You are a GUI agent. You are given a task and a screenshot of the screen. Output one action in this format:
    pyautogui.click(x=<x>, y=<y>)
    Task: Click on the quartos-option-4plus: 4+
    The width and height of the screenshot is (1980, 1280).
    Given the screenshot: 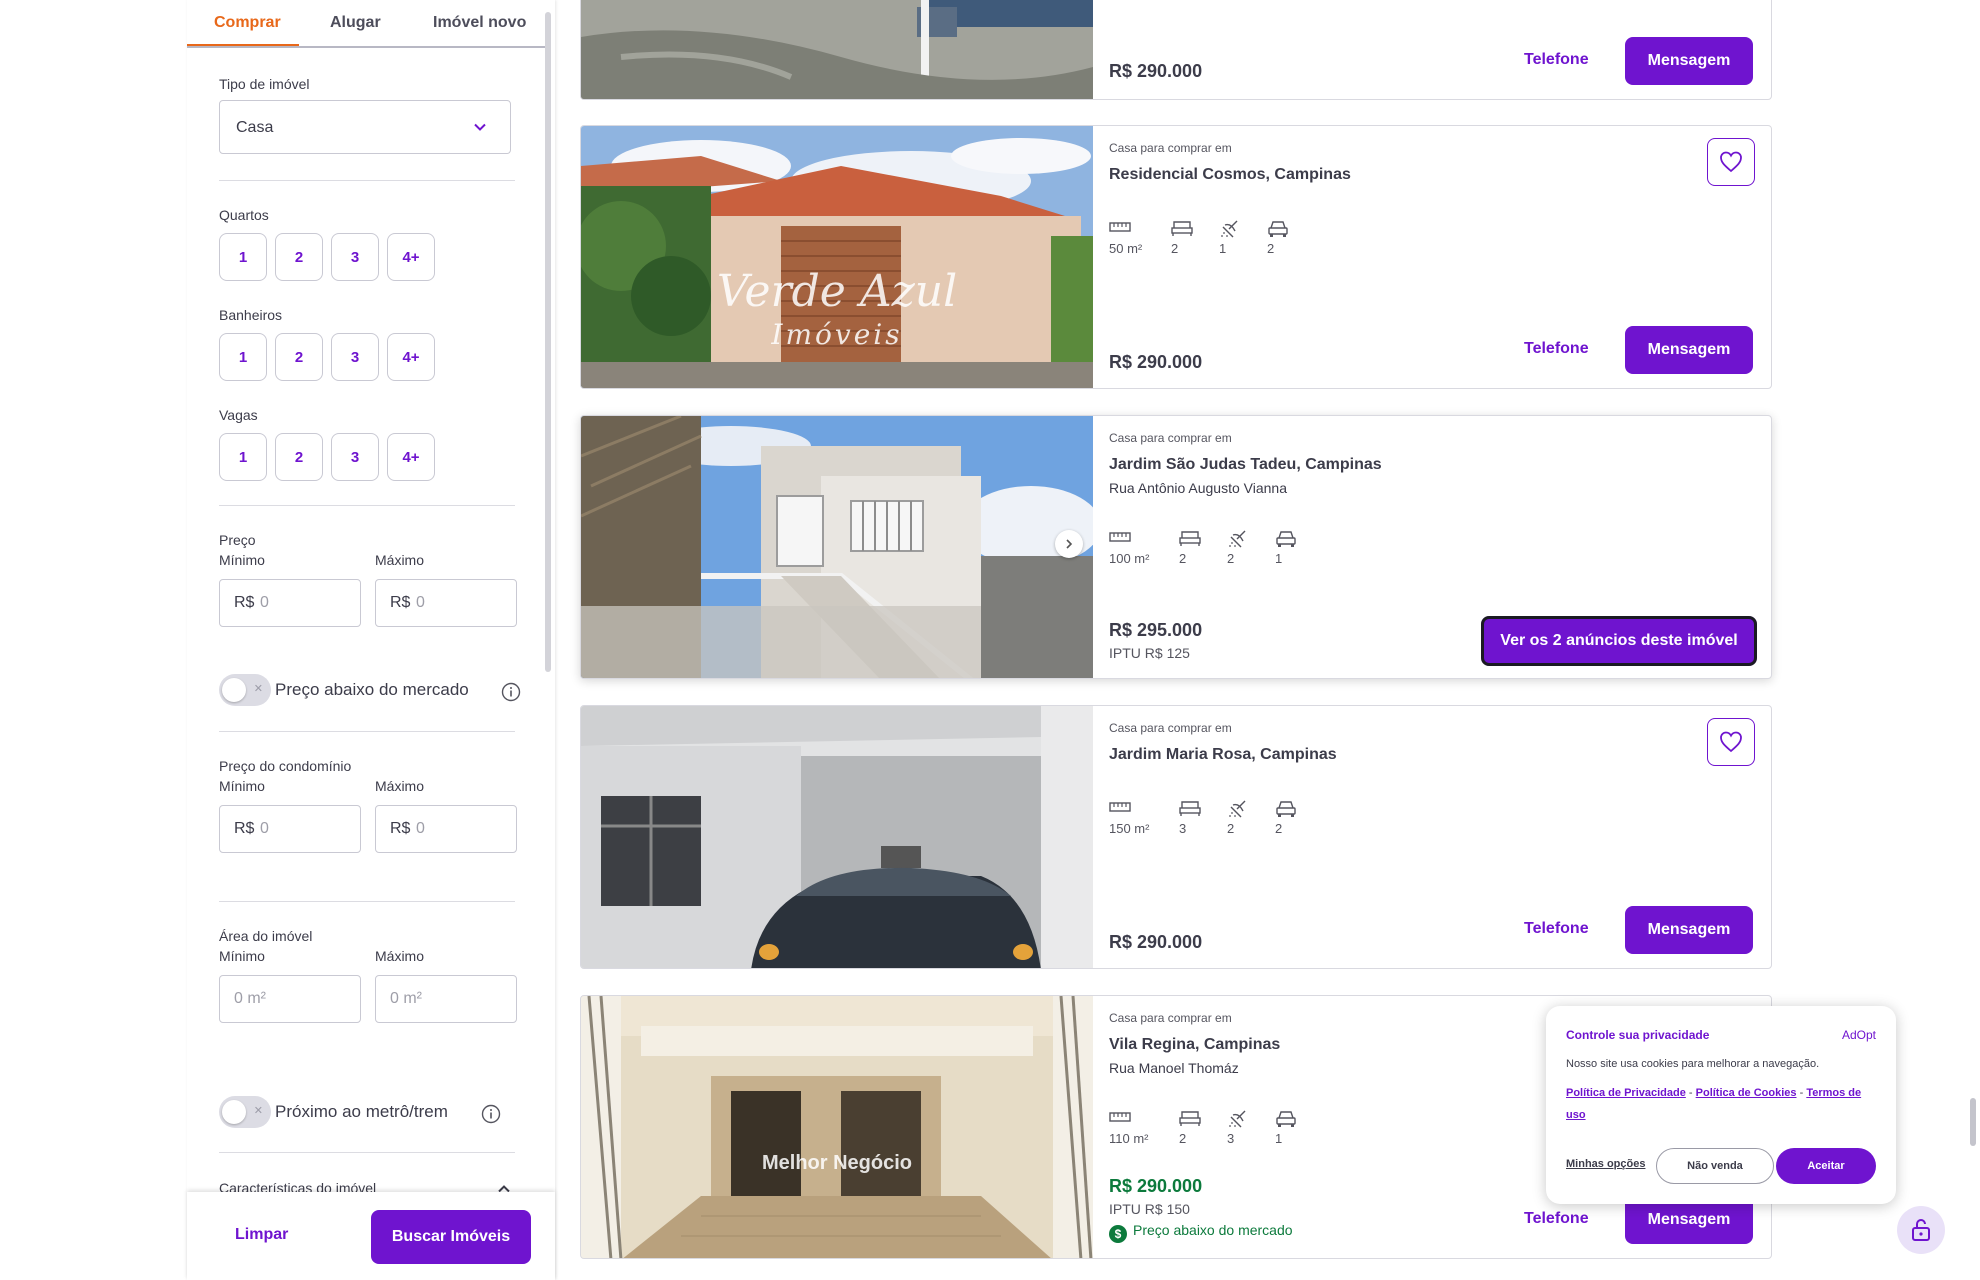 What is the action you would take?
    pyautogui.click(x=411, y=257)
    